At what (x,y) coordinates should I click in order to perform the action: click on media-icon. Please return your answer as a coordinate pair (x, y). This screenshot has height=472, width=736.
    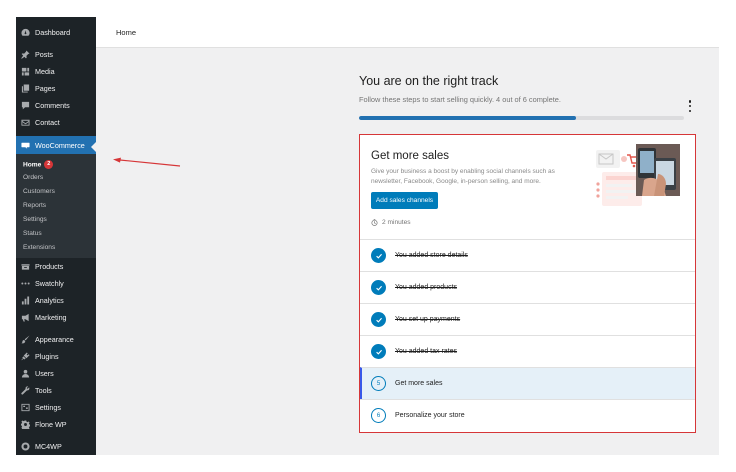
    Looking at the image, I should click on (25, 71).